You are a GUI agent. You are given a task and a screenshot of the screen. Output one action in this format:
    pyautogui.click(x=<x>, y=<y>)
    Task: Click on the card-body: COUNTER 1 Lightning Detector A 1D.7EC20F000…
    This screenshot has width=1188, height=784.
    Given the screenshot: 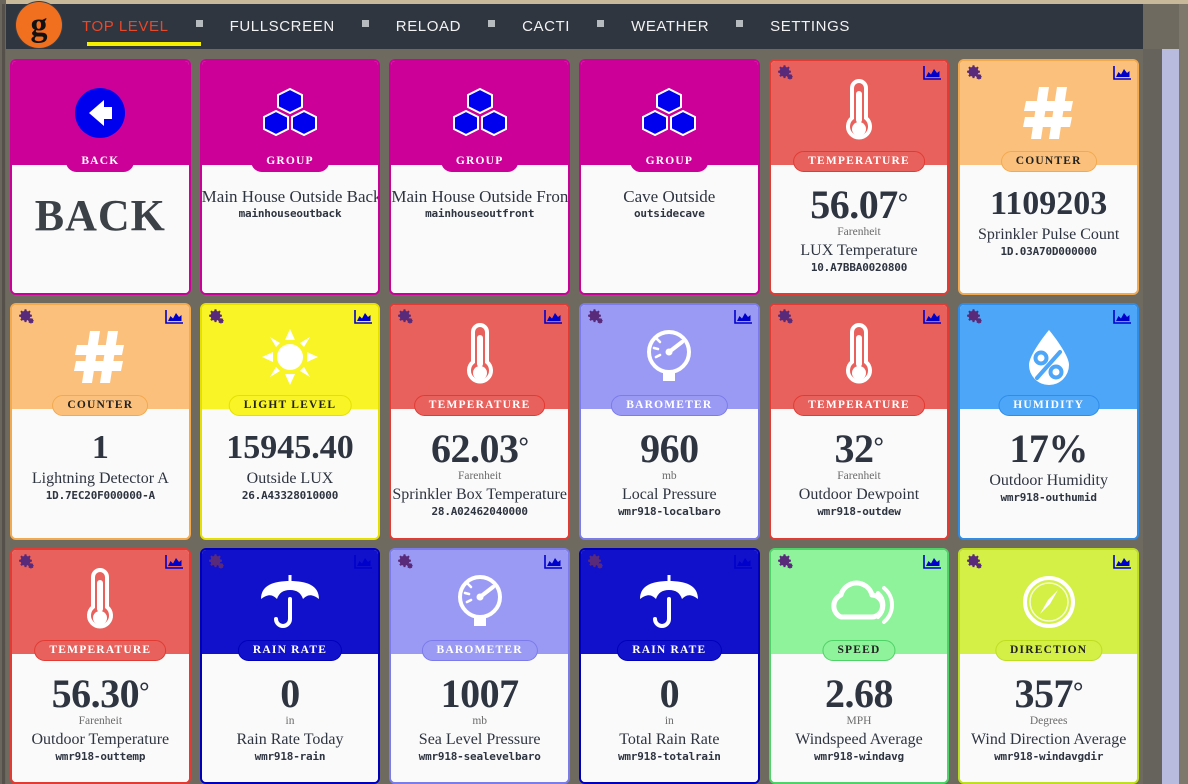 What is the action you would take?
    pyautogui.click(x=100, y=466)
    